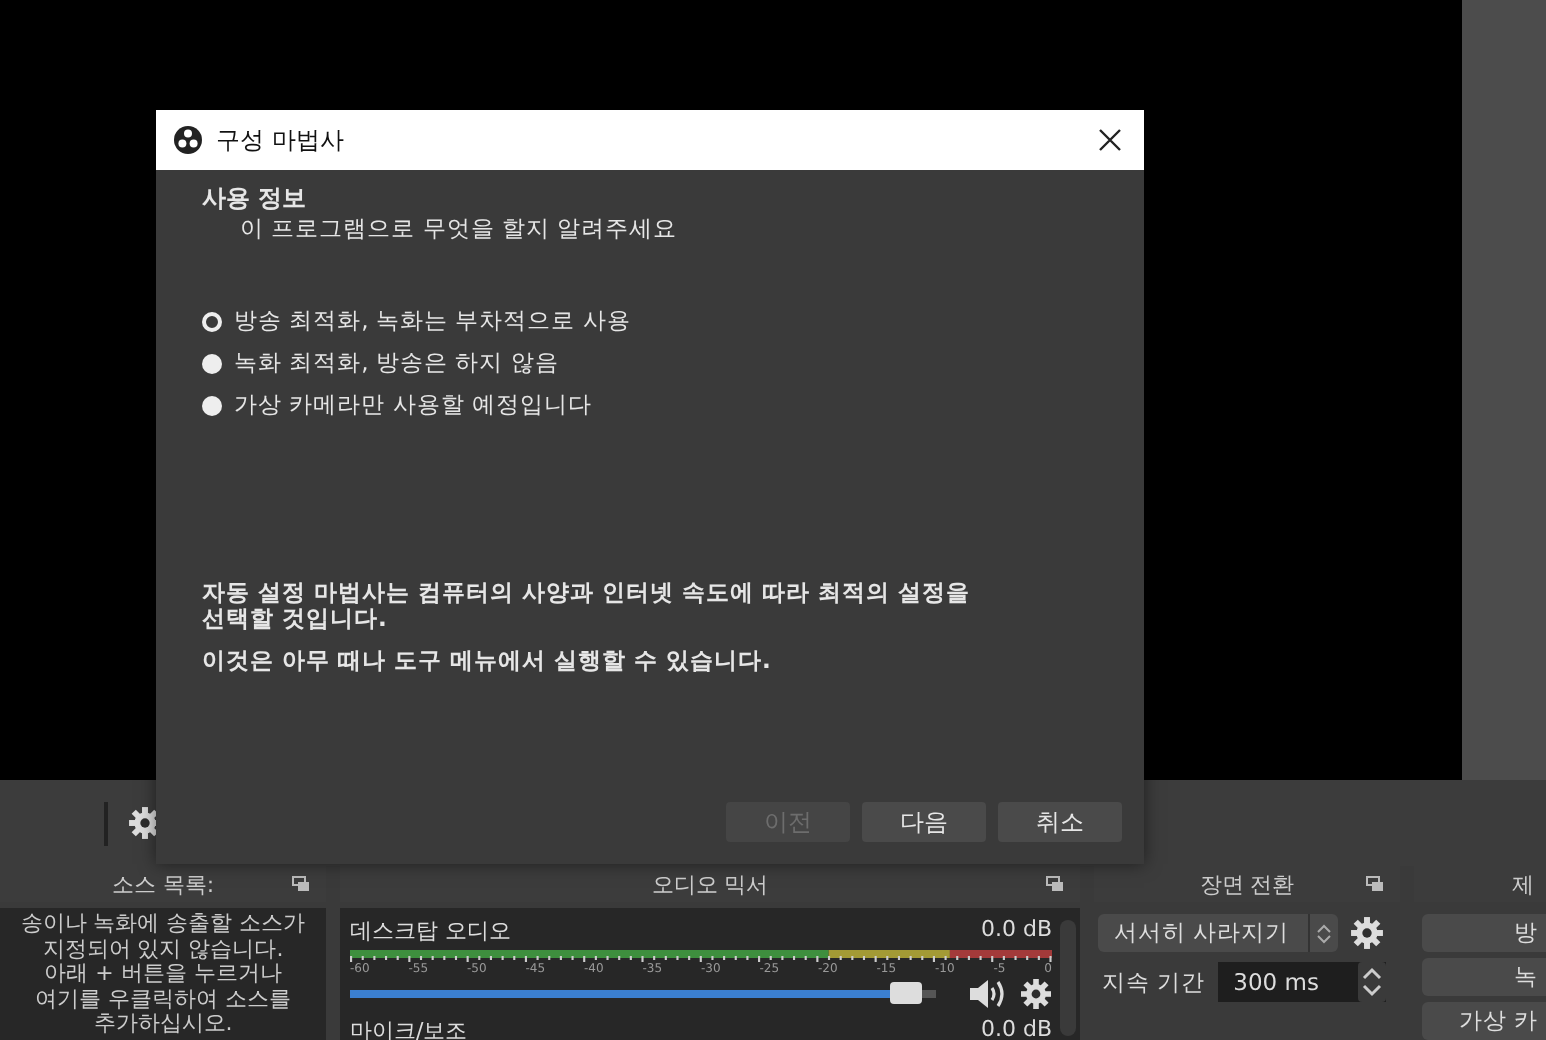 This screenshot has width=1546, height=1040. Describe the element at coordinates (710, 884) in the screenshot. I see `dock-title: 오디오 믹서` at that location.